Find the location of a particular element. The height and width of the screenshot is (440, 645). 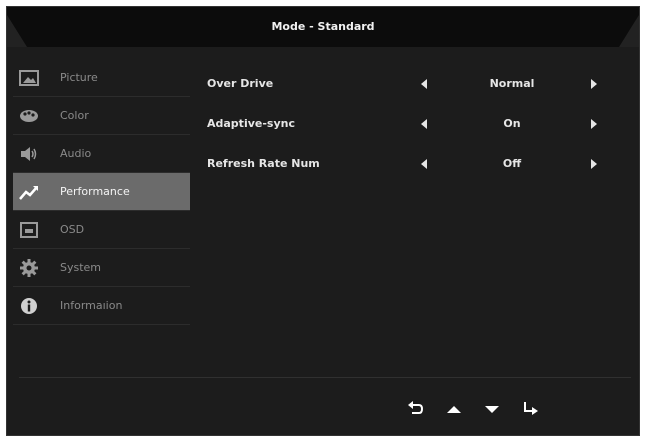

sidebar-item-label: System is located at coordinates (81, 267).